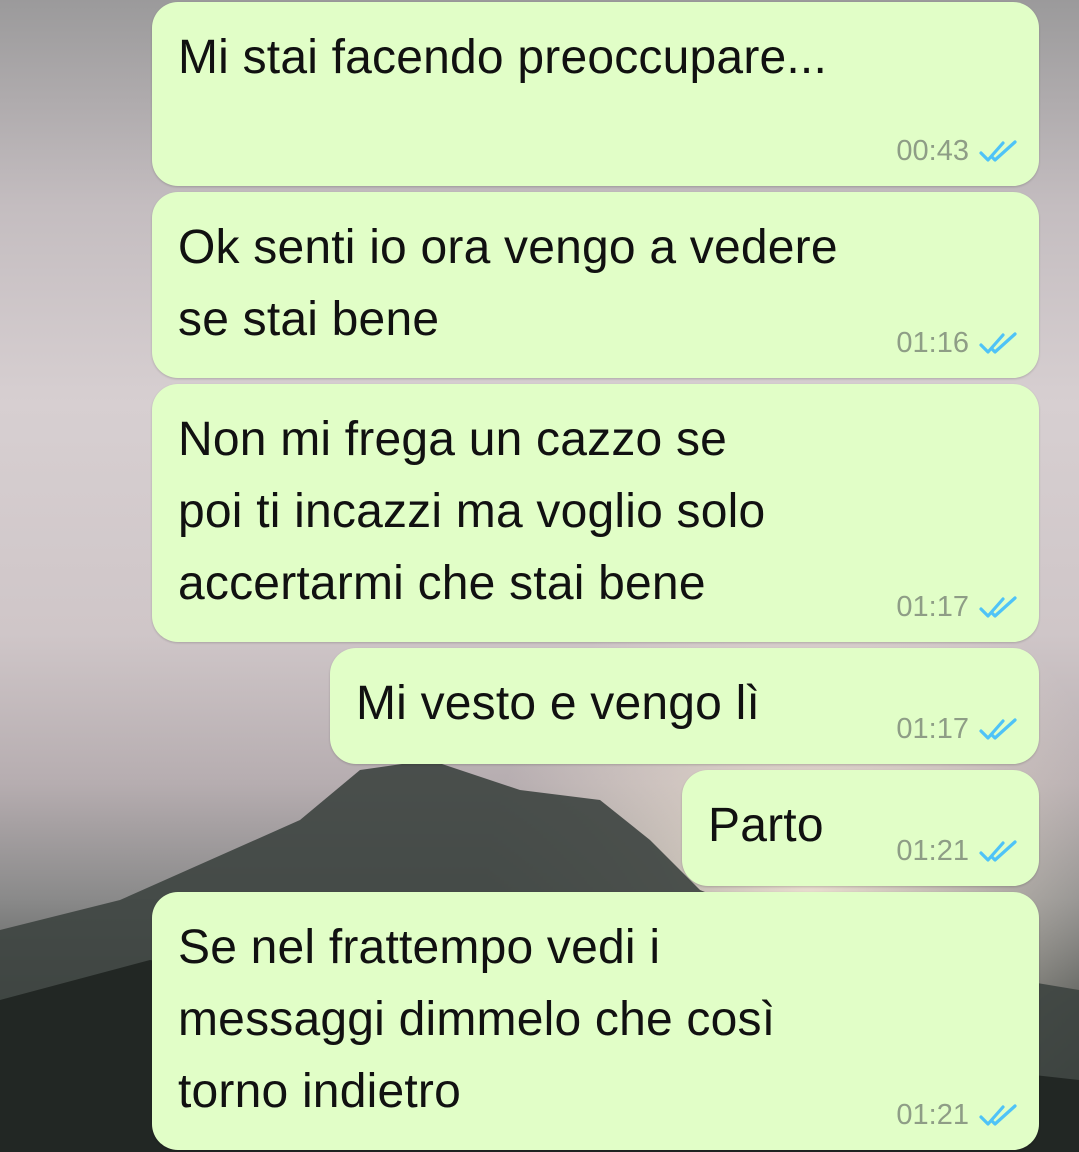  Describe the element at coordinates (684, 706) in the screenshot. I see `outgoing-message-bubble: Mi vesto e vengo lì 01:17` at that location.